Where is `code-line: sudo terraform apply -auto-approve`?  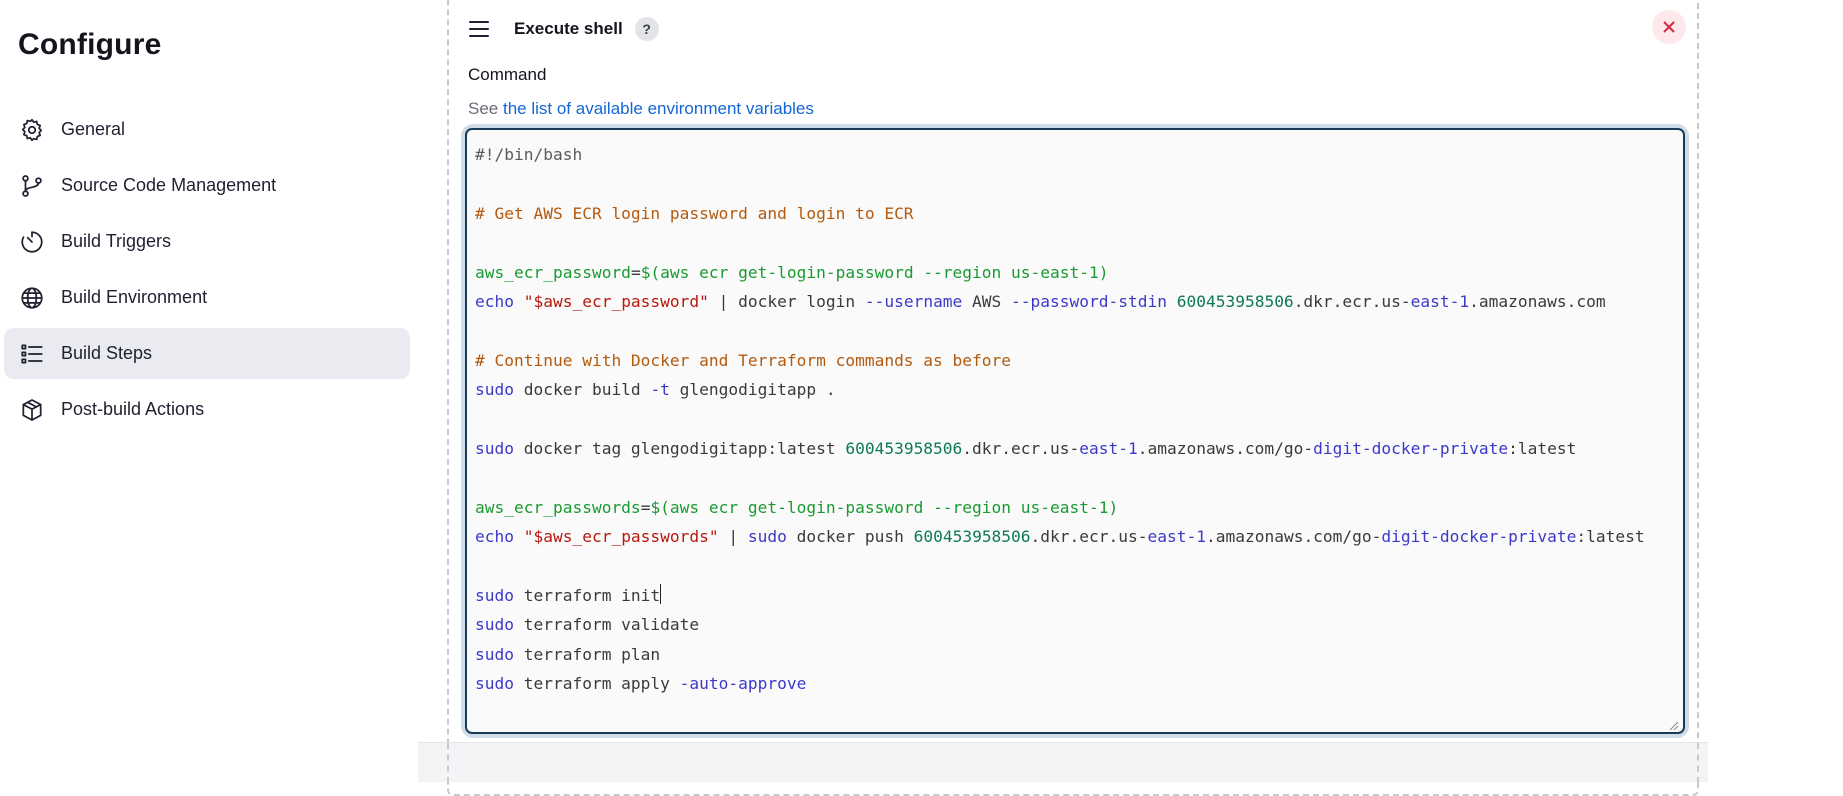 code-line: sudo terraform apply -auto-approve is located at coordinates (1060, 683).